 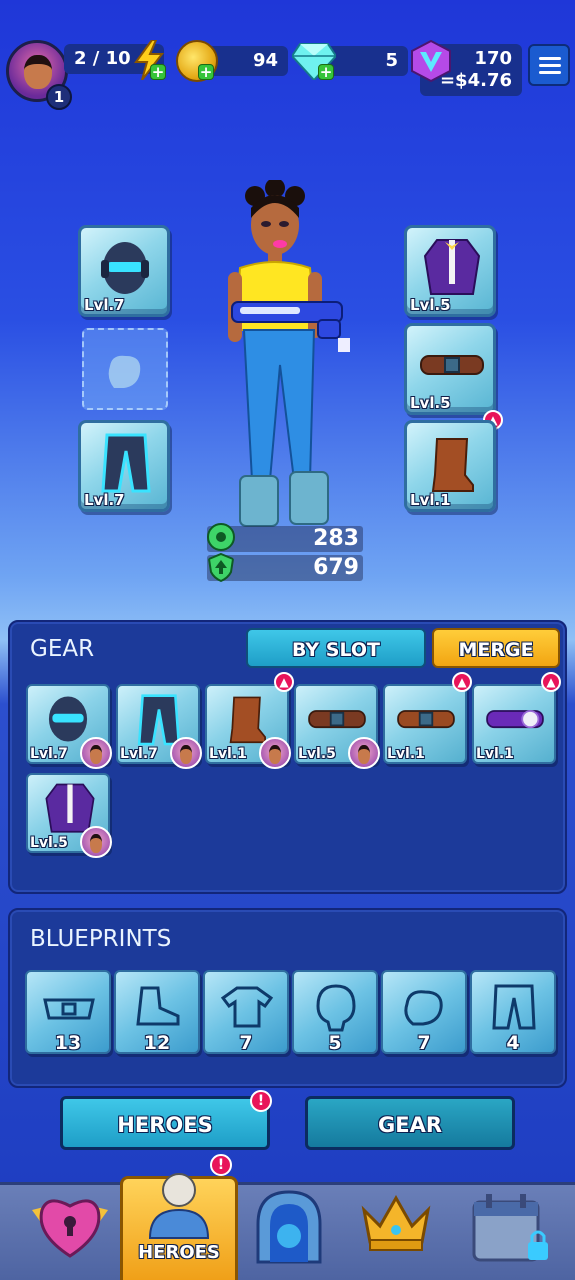 What do you see at coordinates (396, 1222) in the screenshot?
I see `crown-icon` at bounding box center [396, 1222].